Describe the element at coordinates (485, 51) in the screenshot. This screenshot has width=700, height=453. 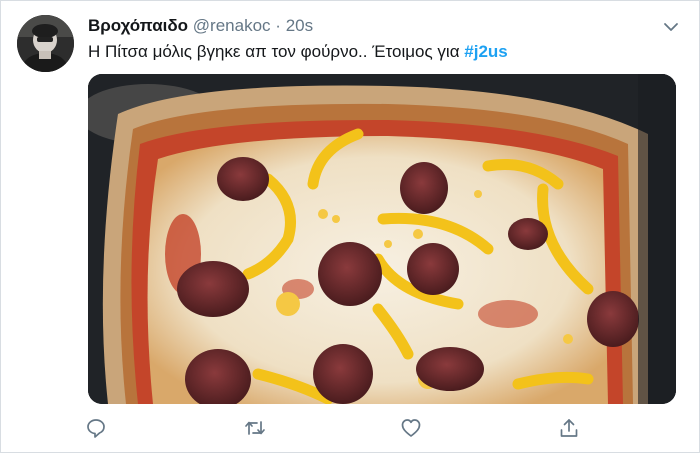
I see `hashtag-link: #j2us` at that location.